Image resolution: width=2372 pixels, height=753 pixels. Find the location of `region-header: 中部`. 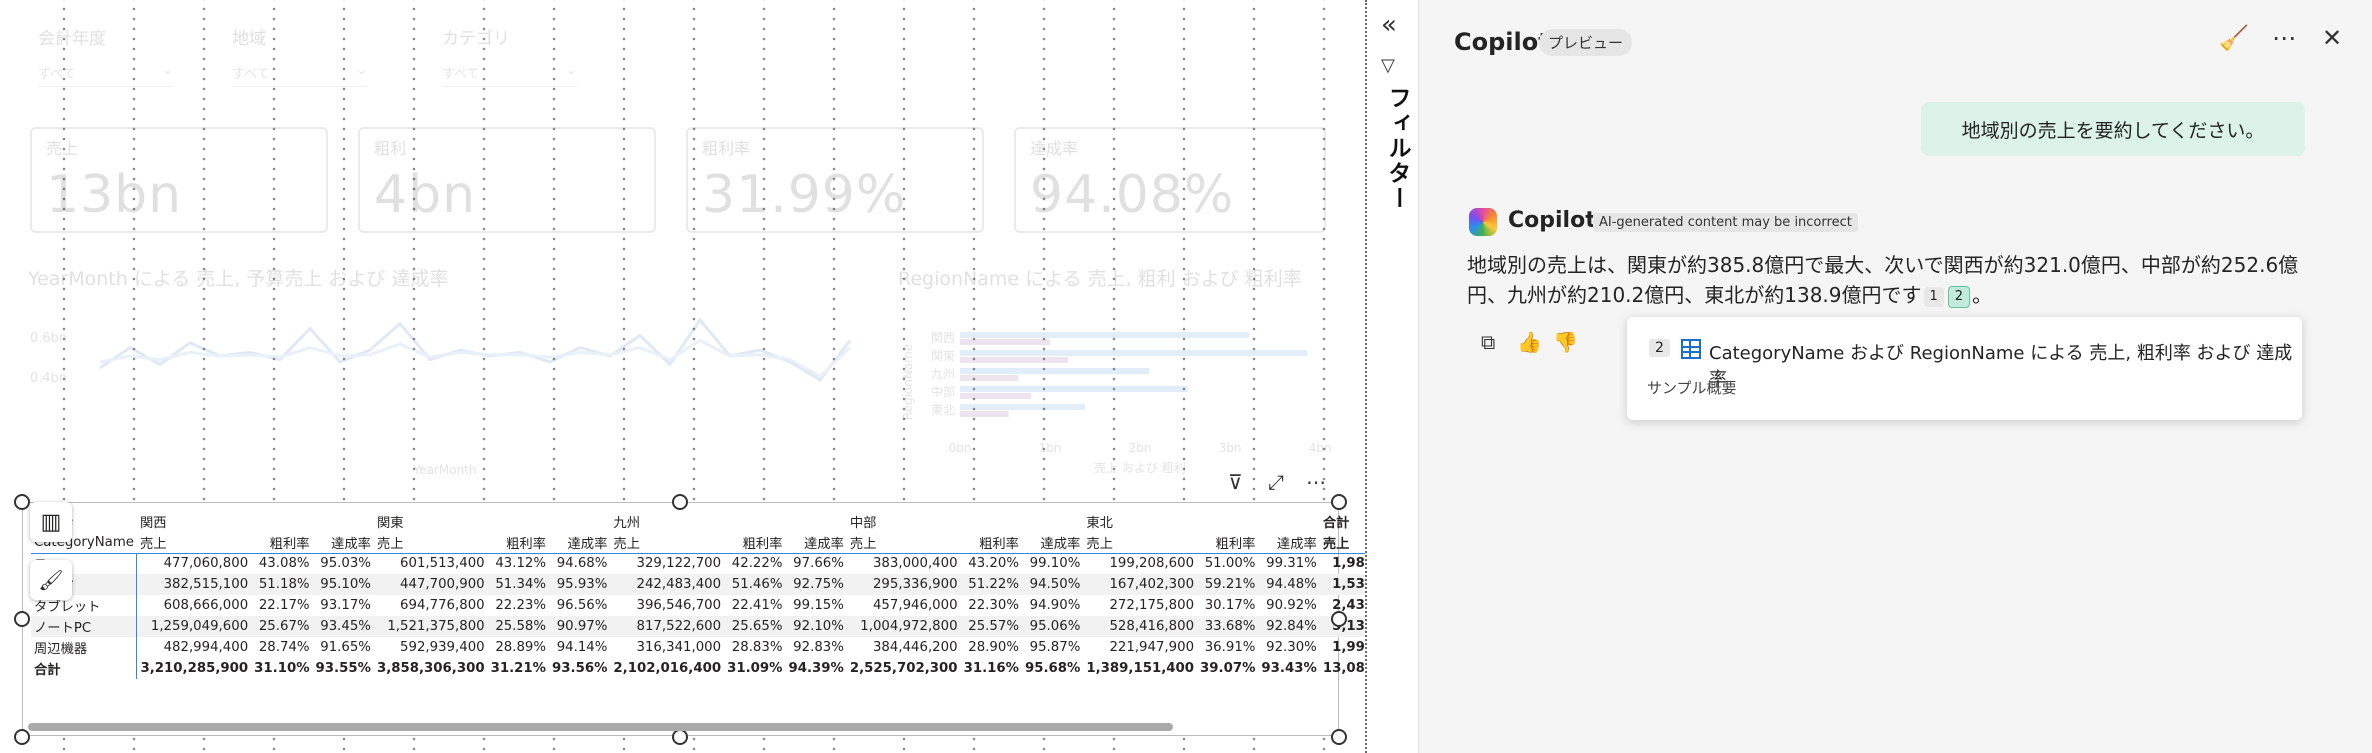

region-header: 中部 is located at coordinates (904, 521).